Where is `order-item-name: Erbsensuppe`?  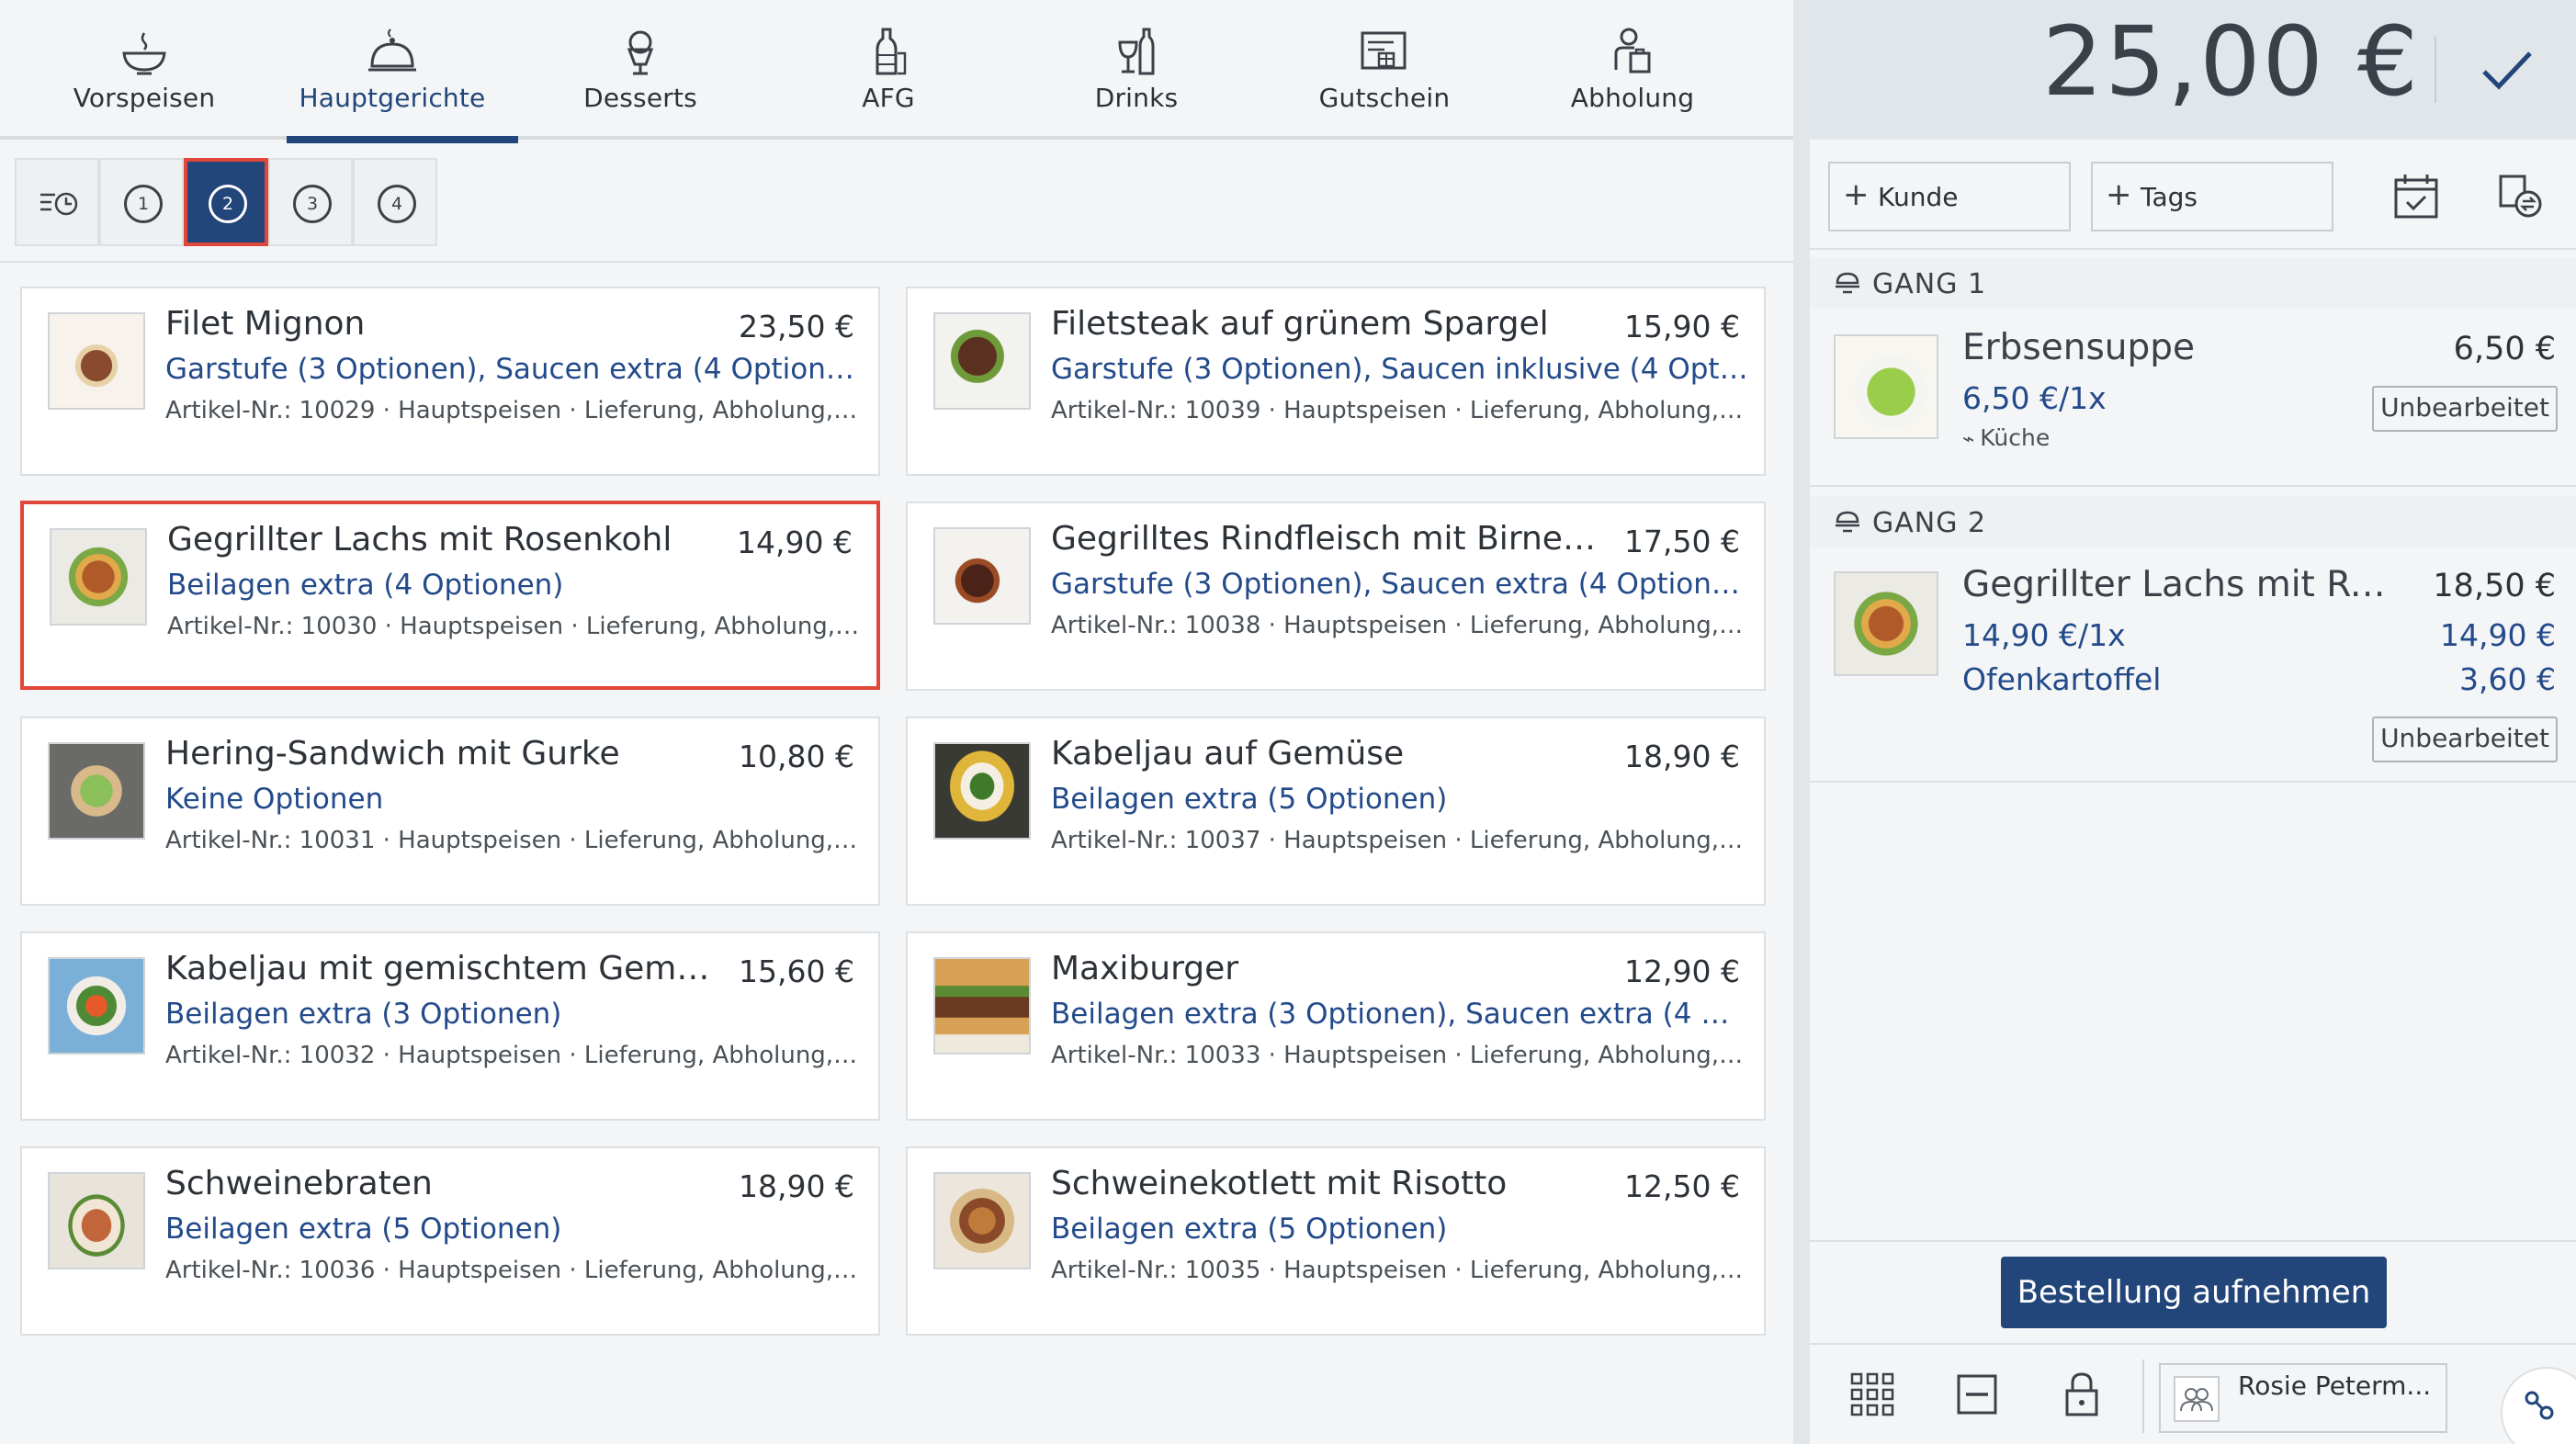 order-item-name: Erbsensuppe is located at coordinates (2079, 347).